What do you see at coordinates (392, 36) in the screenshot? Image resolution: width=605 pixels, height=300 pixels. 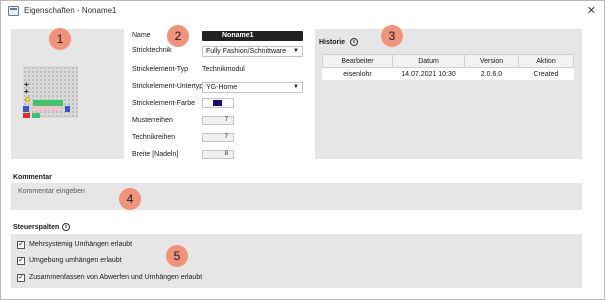 I see `marker-3: 3` at bounding box center [392, 36].